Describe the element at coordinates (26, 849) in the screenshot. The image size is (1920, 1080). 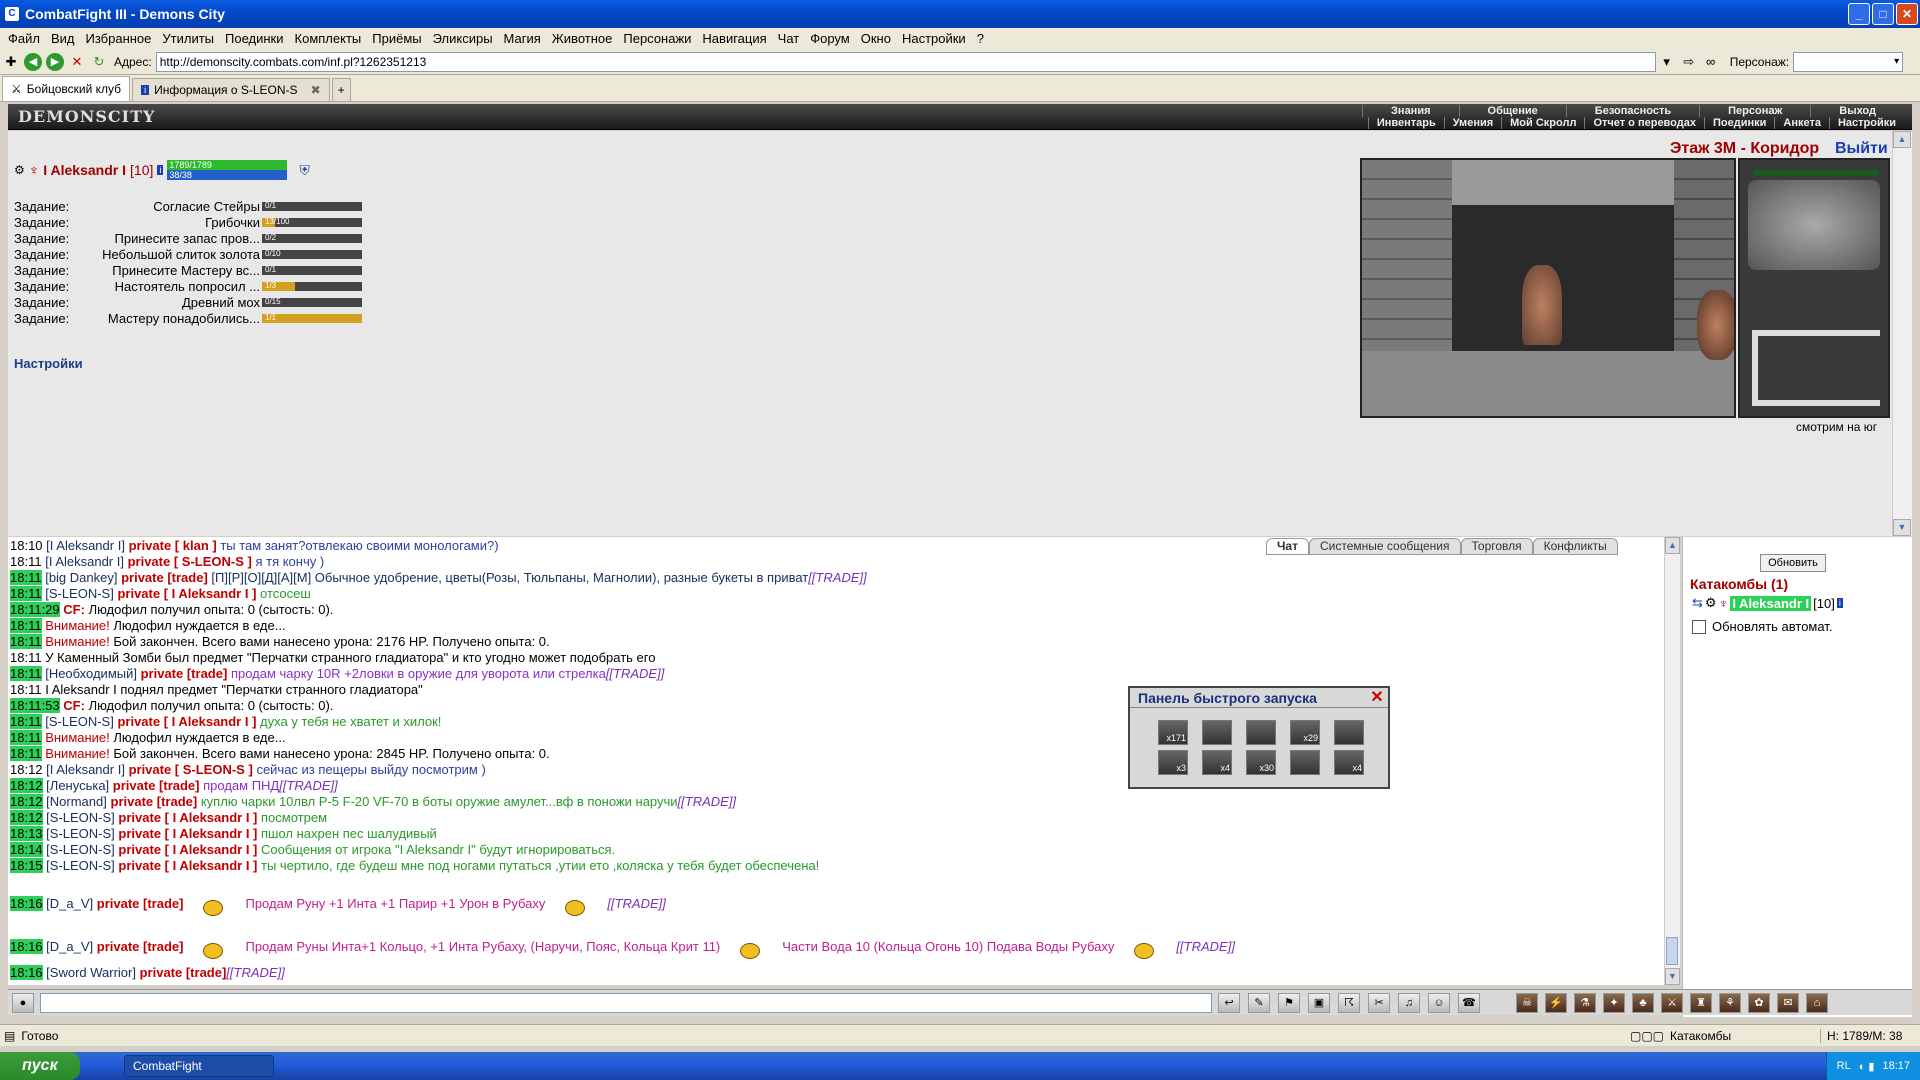
I see `chat-timestamp: 18:14` at that location.